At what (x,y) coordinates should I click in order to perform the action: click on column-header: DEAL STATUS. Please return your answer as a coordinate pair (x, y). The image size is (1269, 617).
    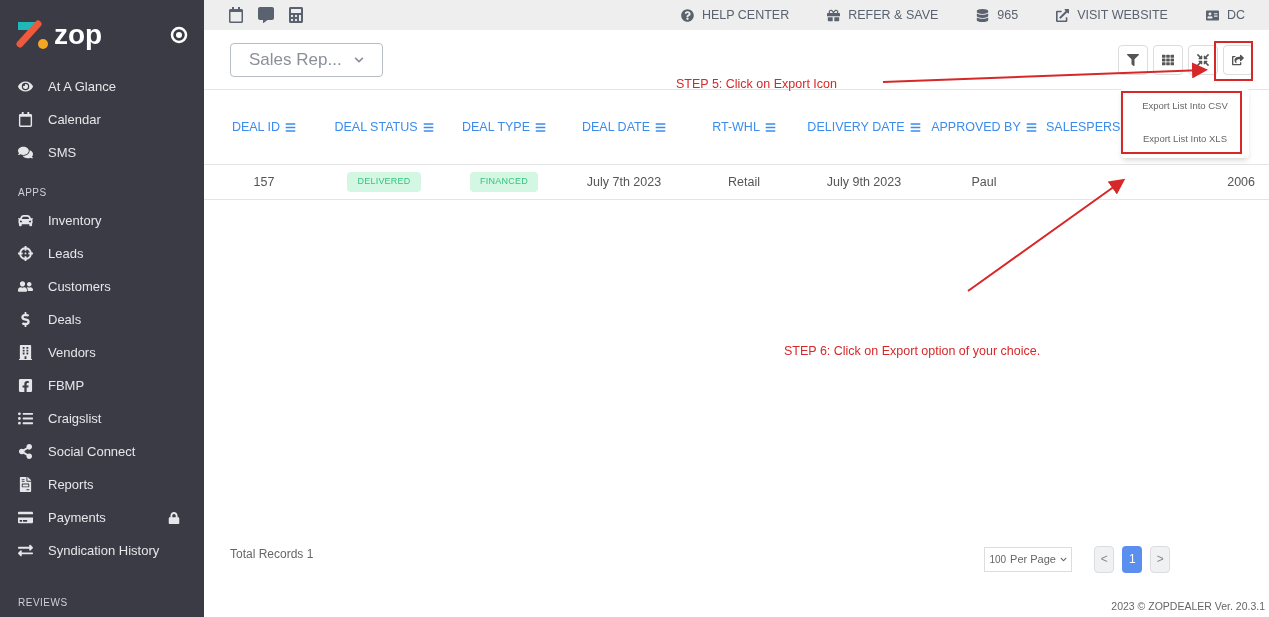
    Looking at the image, I should click on (384, 127).